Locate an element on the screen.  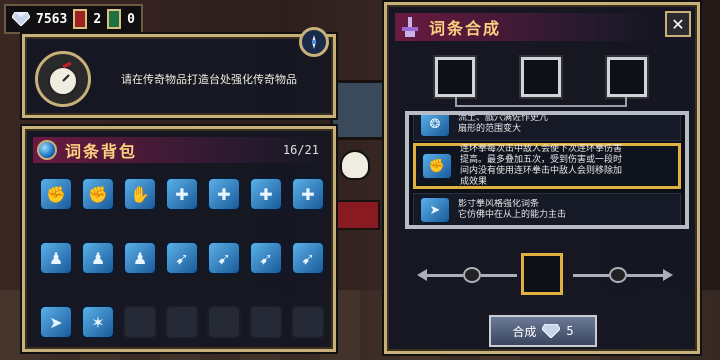
affix-item: ❂ 流土、戲穴满佐作吏亢 扇形的范围变大 is located at coordinates (547, 127).